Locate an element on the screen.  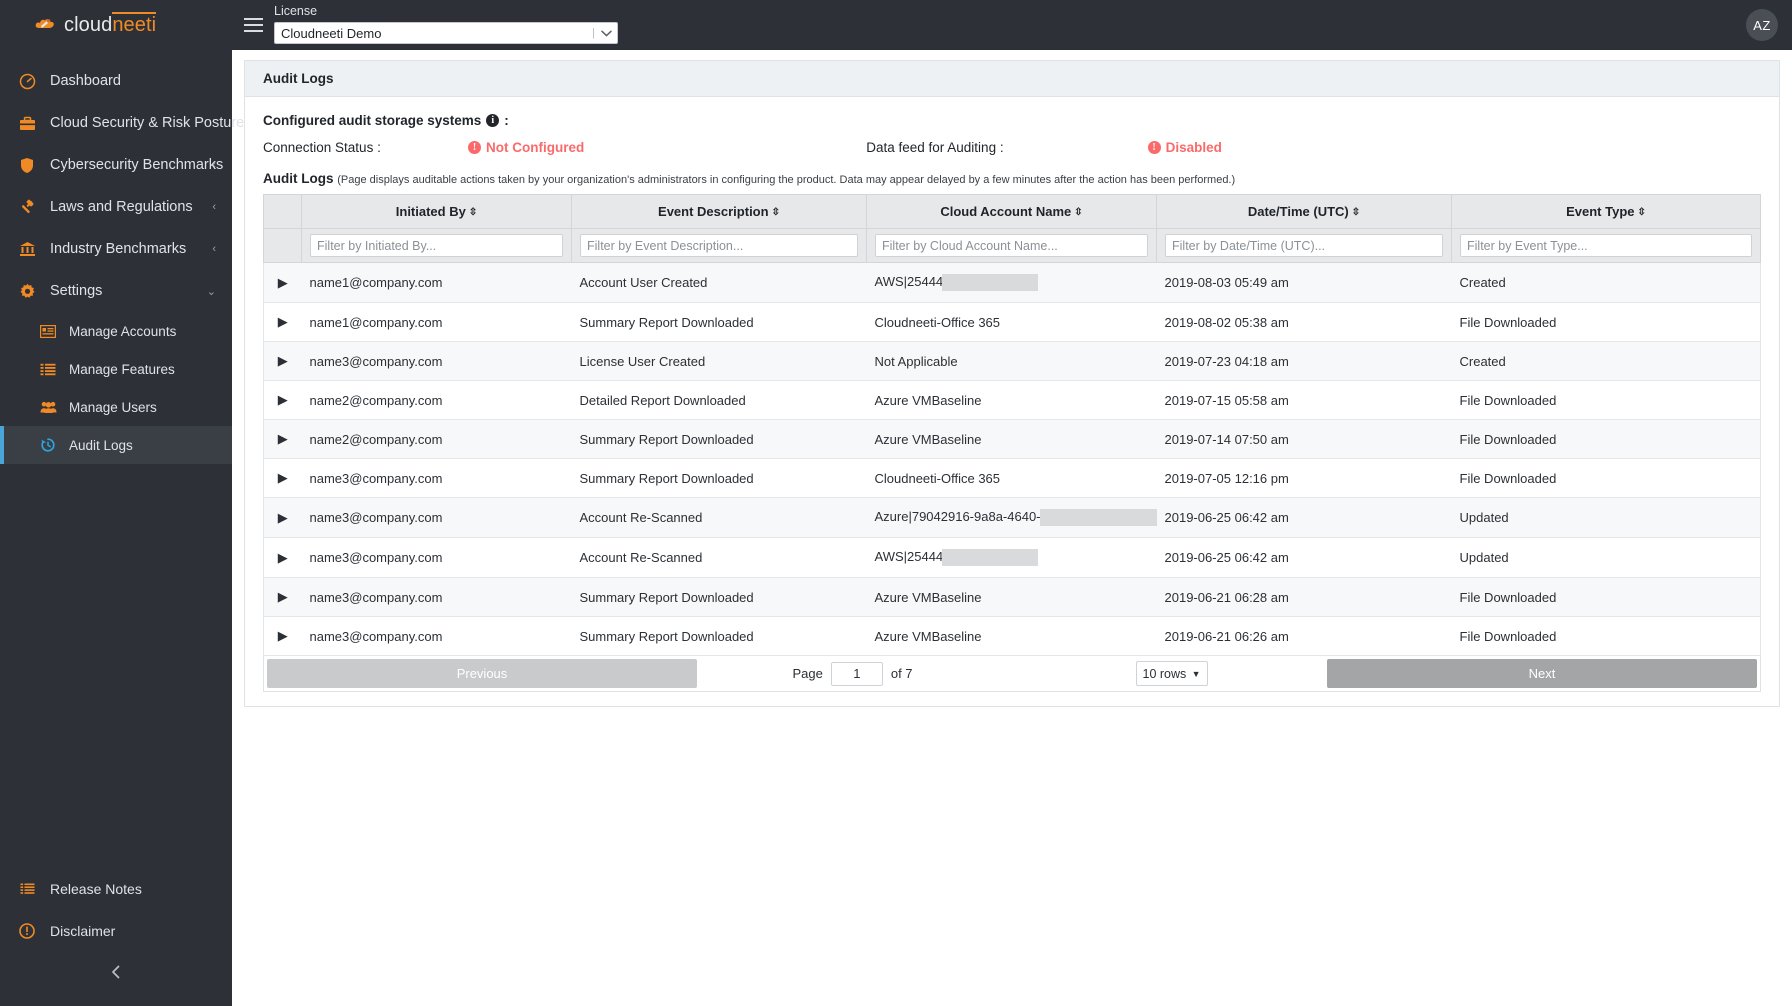
filter-input-initiated-by is located at coordinates (436, 245).